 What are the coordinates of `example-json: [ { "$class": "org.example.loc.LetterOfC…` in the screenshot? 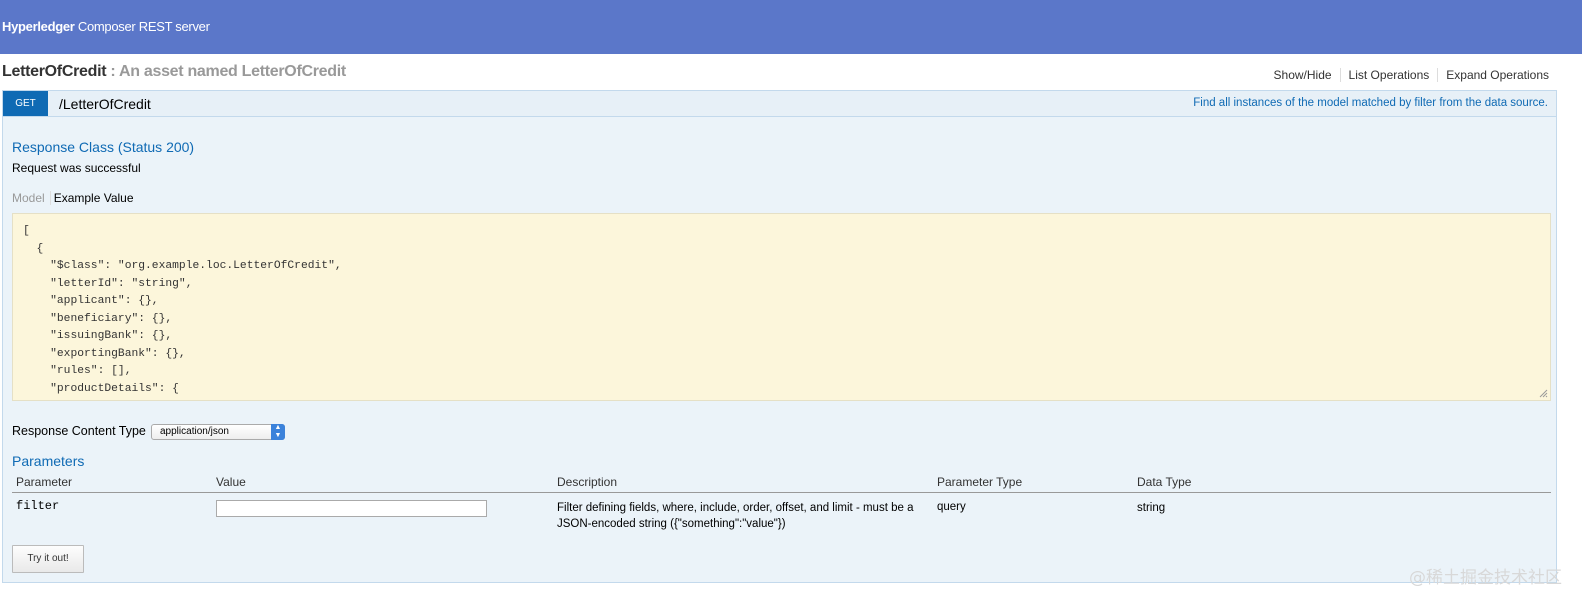 It's located at (182, 310).